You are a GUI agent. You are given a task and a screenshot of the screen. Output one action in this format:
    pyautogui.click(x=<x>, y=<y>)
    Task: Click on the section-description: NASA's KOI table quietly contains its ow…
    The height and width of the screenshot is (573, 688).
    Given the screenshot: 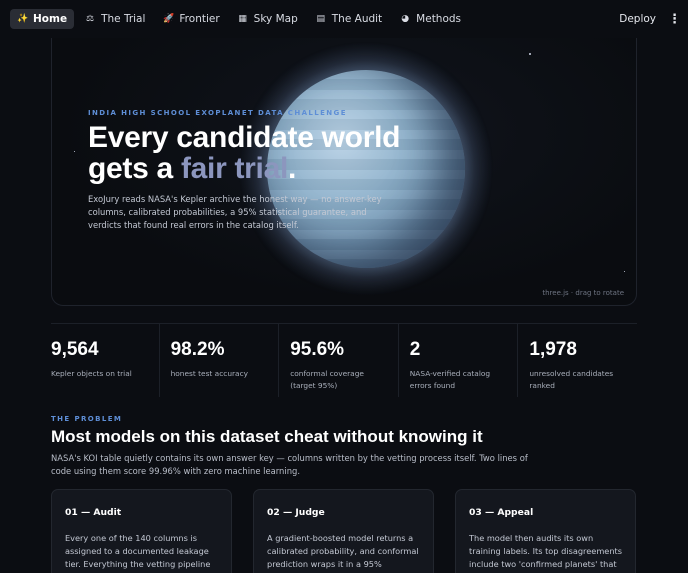 What is the action you would take?
    pyautogui.click(x=289, y=464)
    